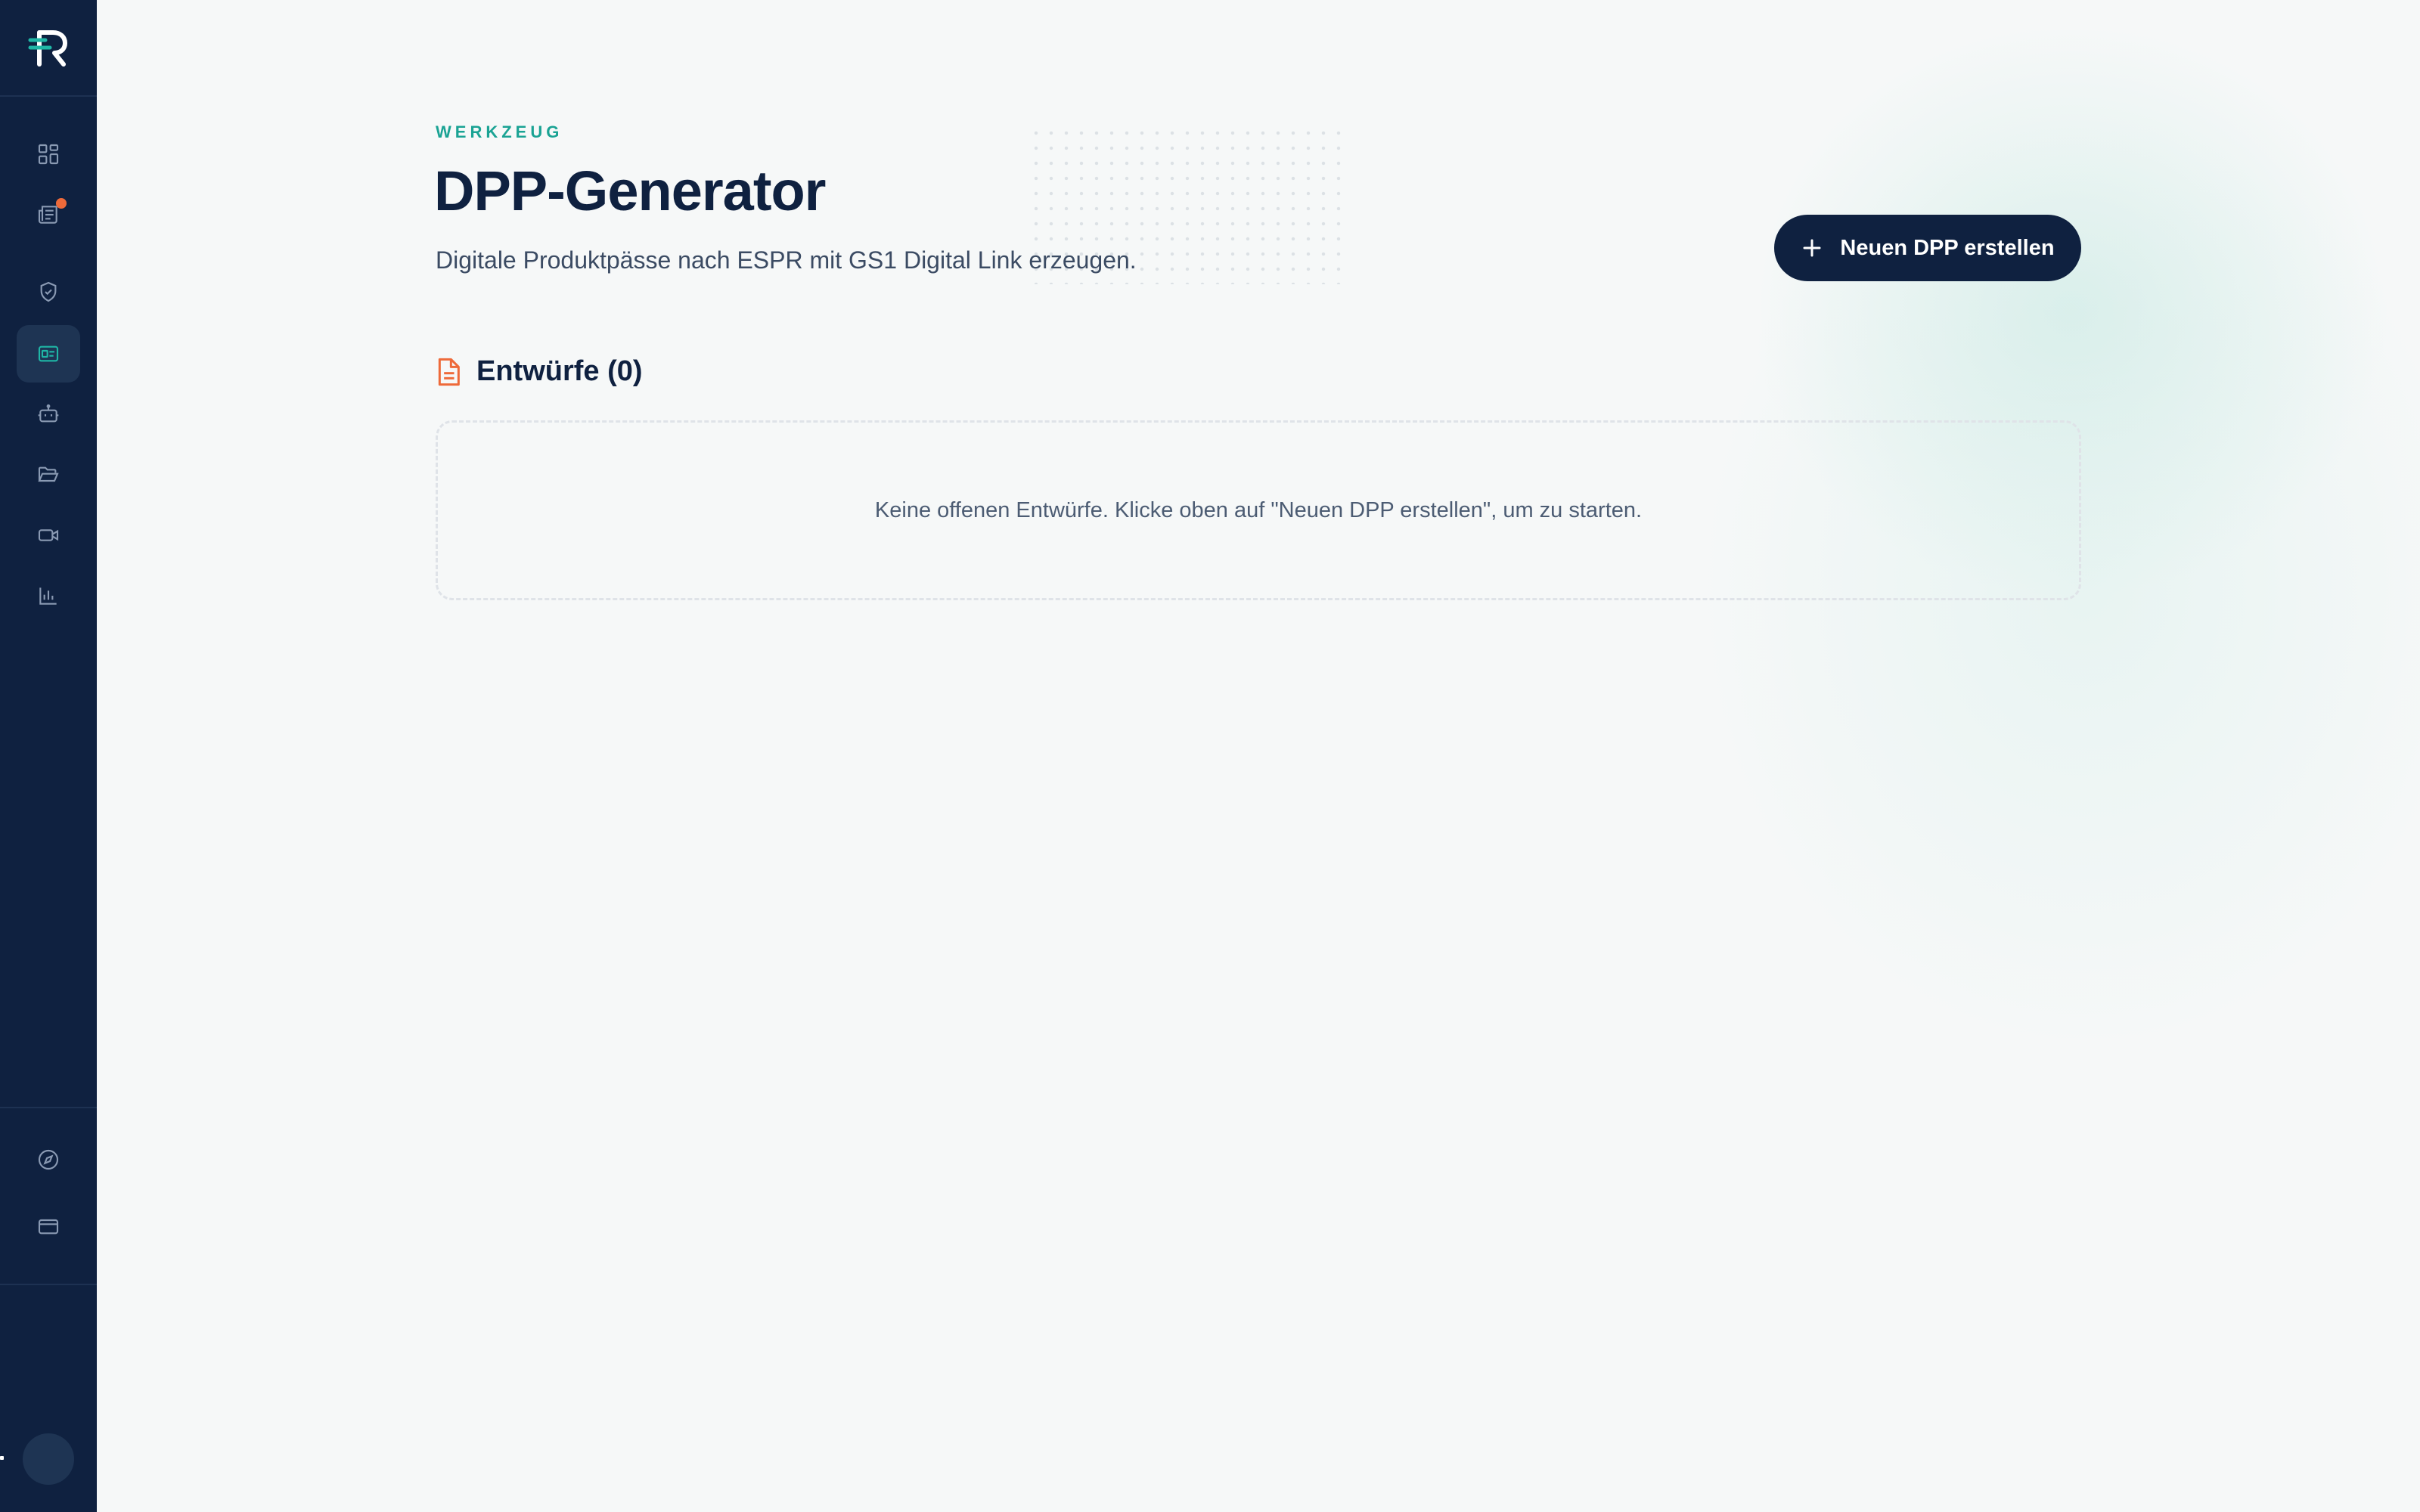 Image resolution: width=2420 pixels, height=1512 pixels. I want to click on folder-open-icon, so click(48, 474).